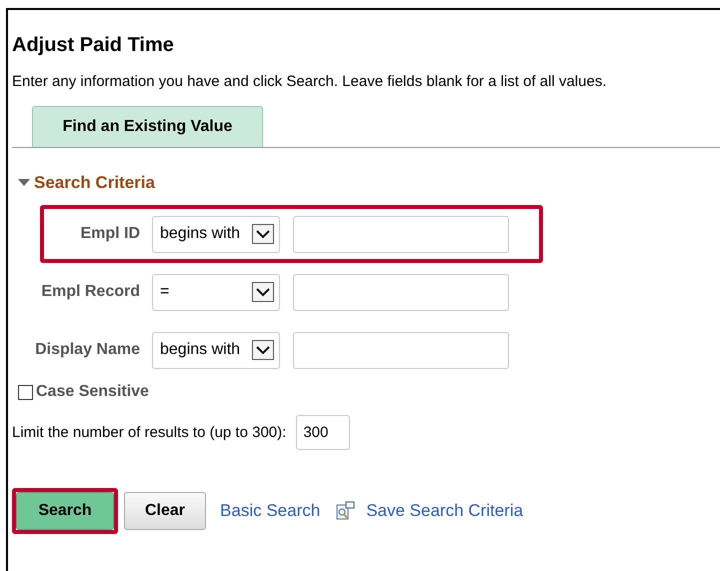 The height and width of the screenshot is (571, 720). Describe the element at coordinates (216, 292) in the screenshot. I see `operator-dropdown: =` at that location.